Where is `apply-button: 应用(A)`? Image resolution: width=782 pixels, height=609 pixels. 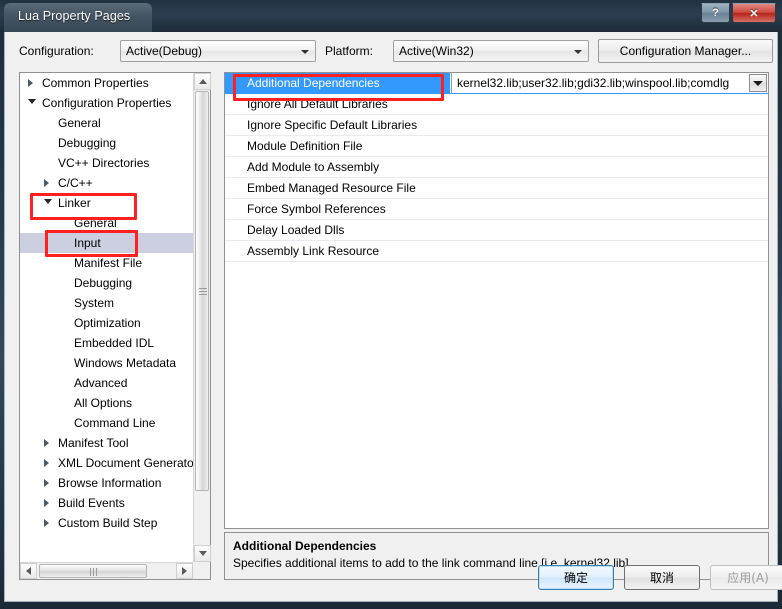
apply-button: 应用(A) is located at coordinates (746, 577).